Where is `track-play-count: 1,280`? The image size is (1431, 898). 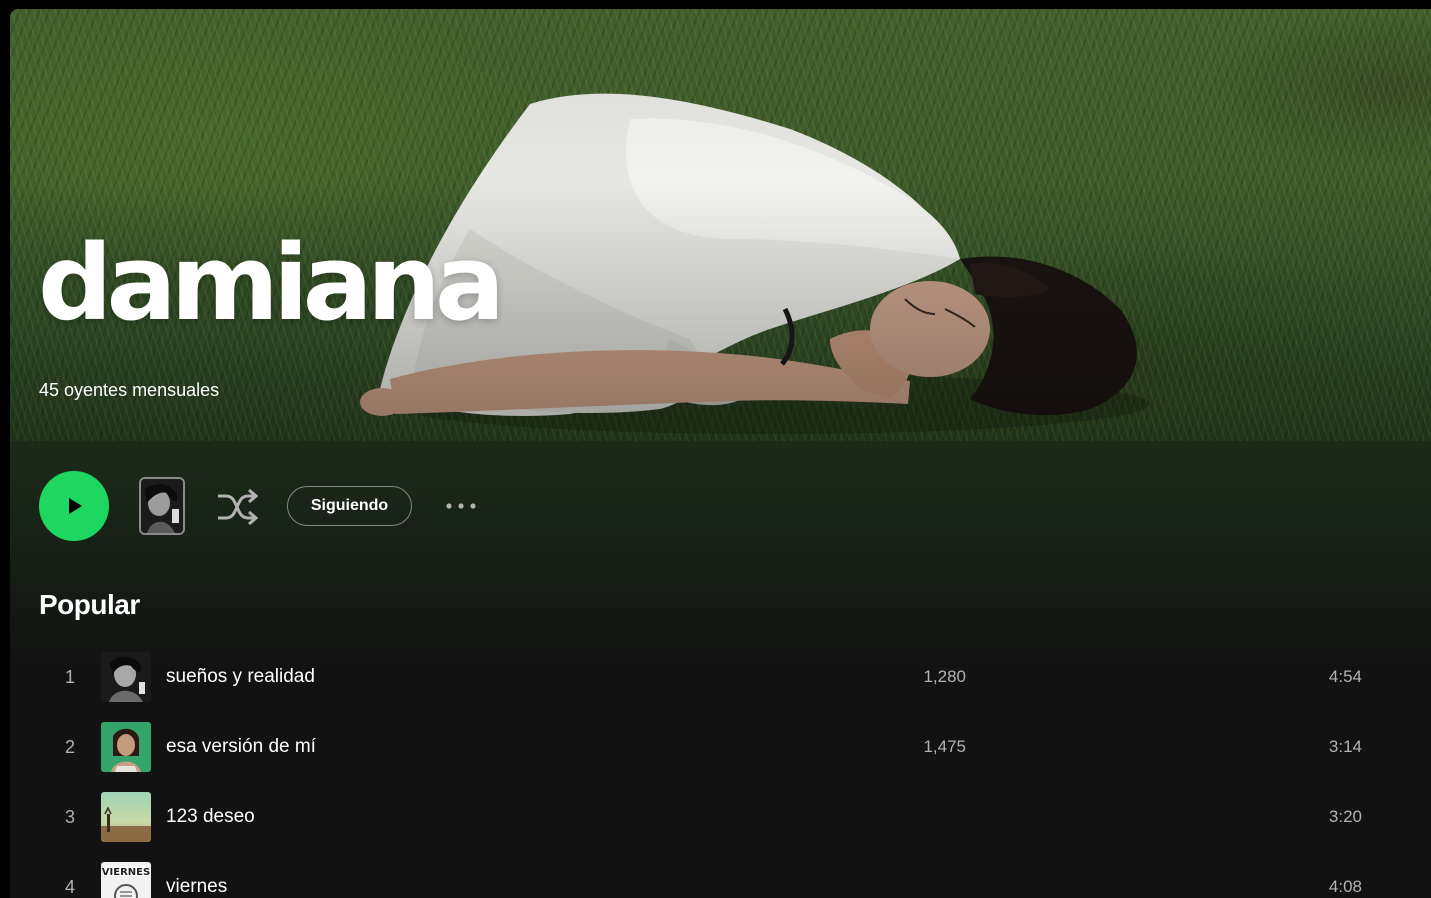
track-play-count: 1,280 is located at coordinates (944, 676).